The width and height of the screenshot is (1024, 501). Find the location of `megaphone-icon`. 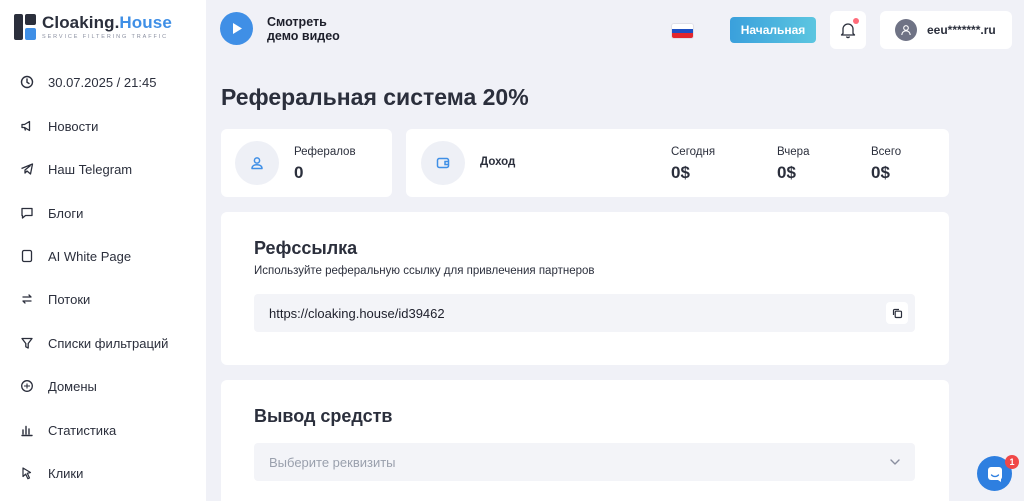

megaphone-icon is located at coordinates (27, 126).